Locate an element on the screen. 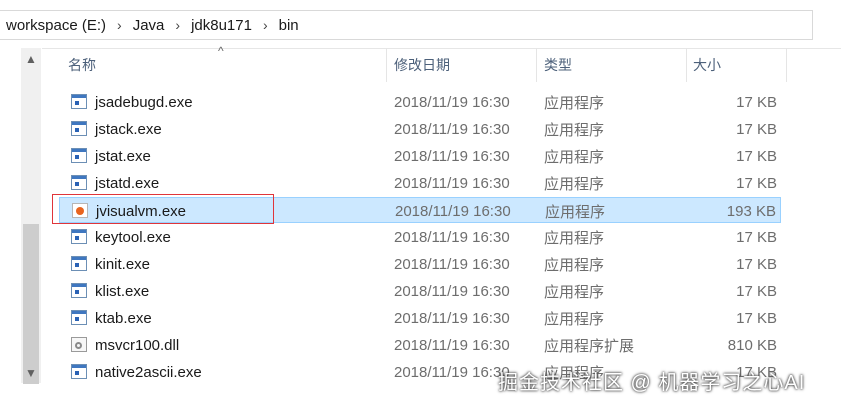 The image size is (841, 405). file-name: klist.exe is located at coordinates (122, 291).